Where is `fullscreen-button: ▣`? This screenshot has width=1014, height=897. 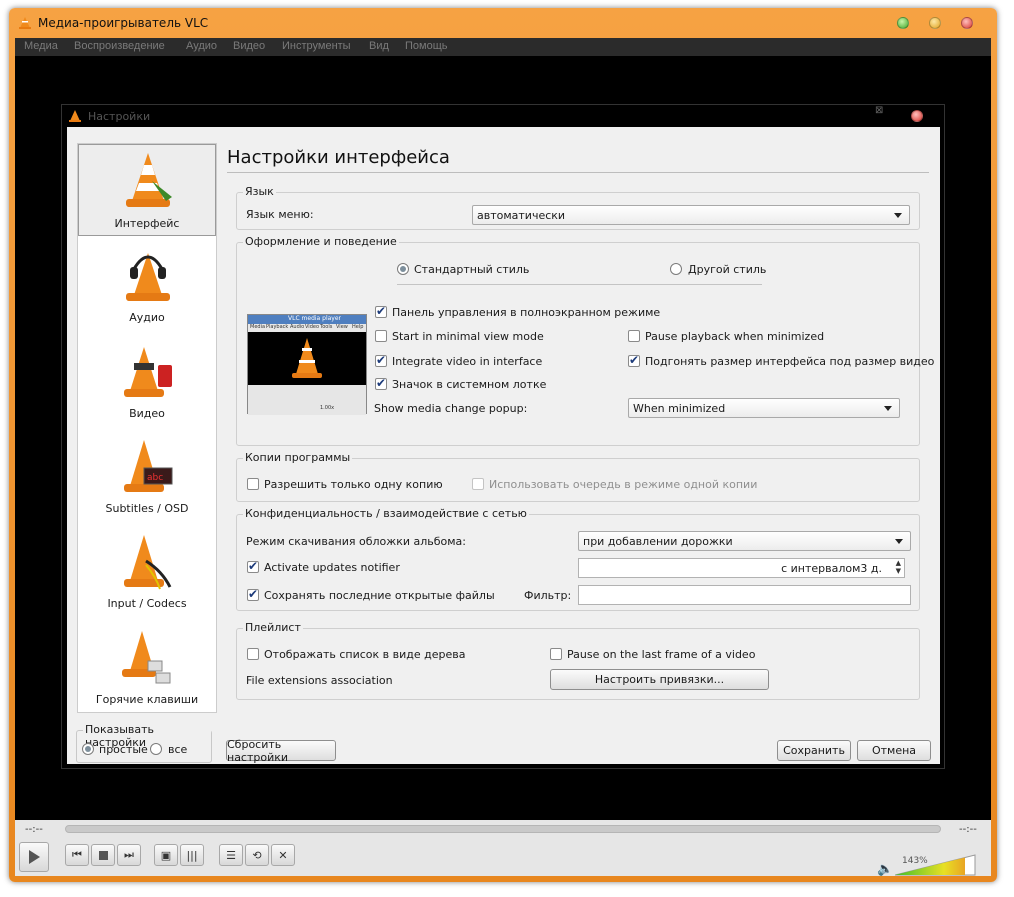
fullscreen-button: ▣ is located at coordinates (166, 855).